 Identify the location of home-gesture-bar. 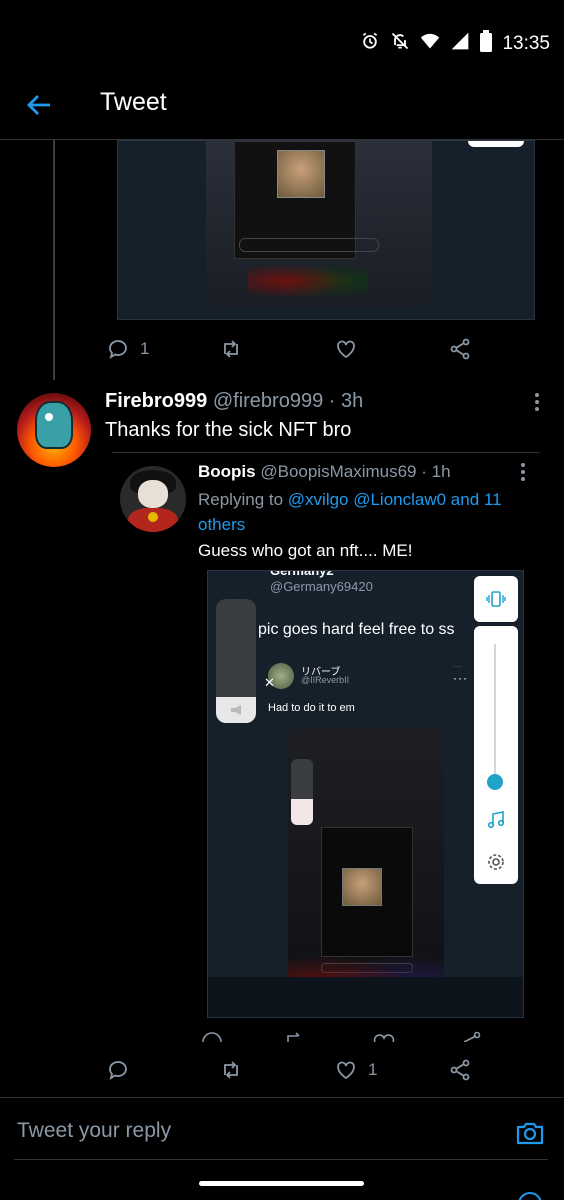
(281, 1183).